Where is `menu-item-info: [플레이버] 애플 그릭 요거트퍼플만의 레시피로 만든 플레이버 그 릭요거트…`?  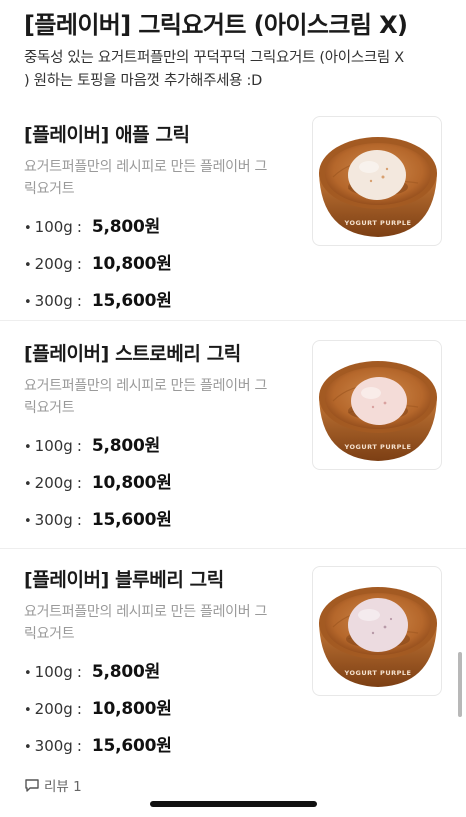 menu-item-info: [플레이버] 애플 그릭 요거트퍼플만의 레시피로 만든 플레이버 그 릭요거트… is located at coordinates (159, 221).